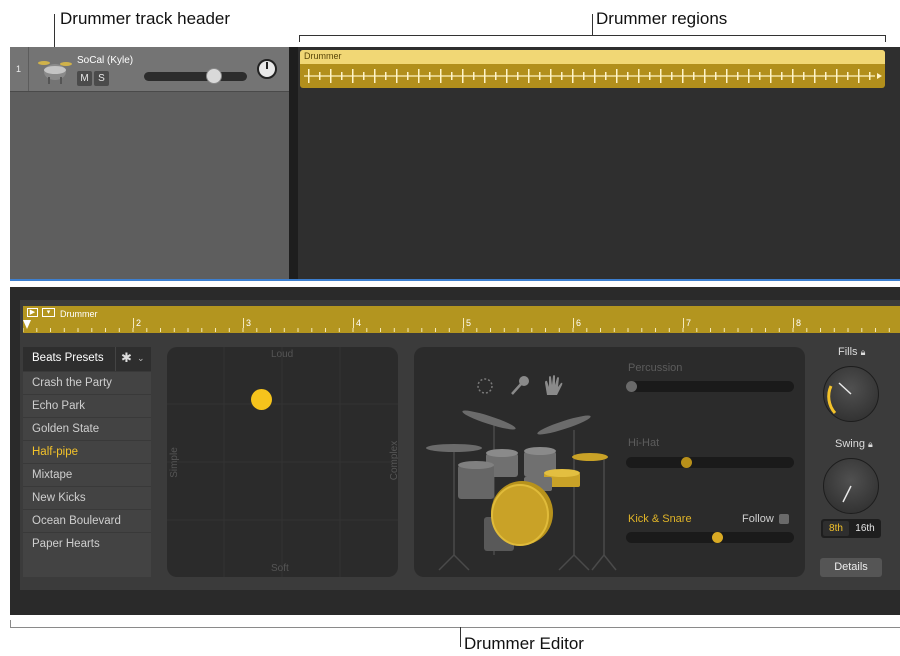  Describe the element at coordinates (710, 537) in the screenshot. I see `kick-snare-slider` at that location.